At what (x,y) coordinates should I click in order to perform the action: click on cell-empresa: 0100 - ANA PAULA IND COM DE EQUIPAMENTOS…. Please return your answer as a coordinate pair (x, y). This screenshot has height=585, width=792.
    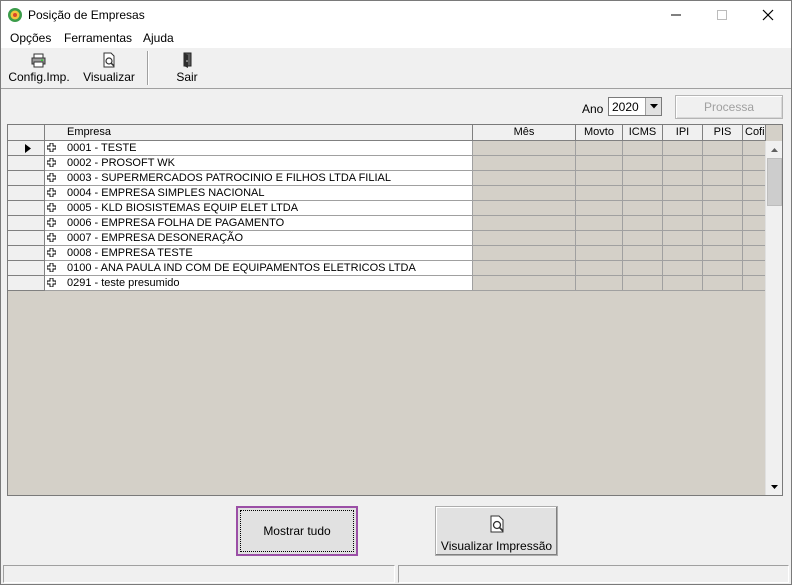
    Looking at the image, I should click on (266, 268).